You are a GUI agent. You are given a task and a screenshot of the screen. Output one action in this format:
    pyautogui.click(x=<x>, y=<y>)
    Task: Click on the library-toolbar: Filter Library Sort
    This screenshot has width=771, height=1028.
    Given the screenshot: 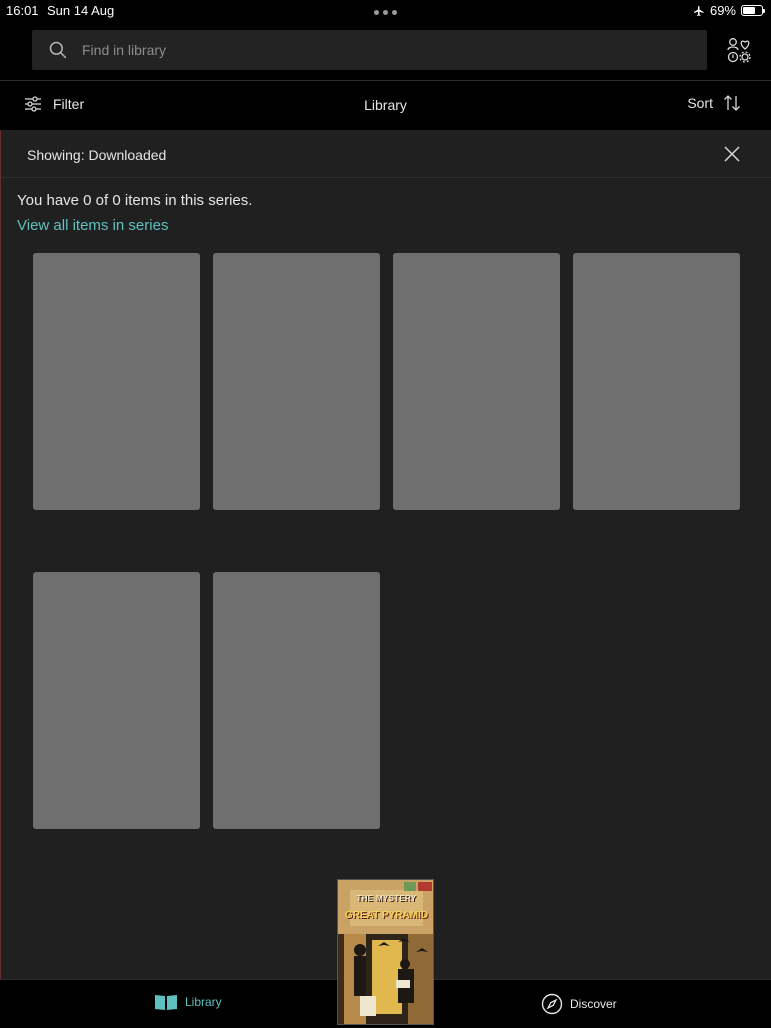 What is the action you would take?
    pyautogui.click(x=385, y=105)
    